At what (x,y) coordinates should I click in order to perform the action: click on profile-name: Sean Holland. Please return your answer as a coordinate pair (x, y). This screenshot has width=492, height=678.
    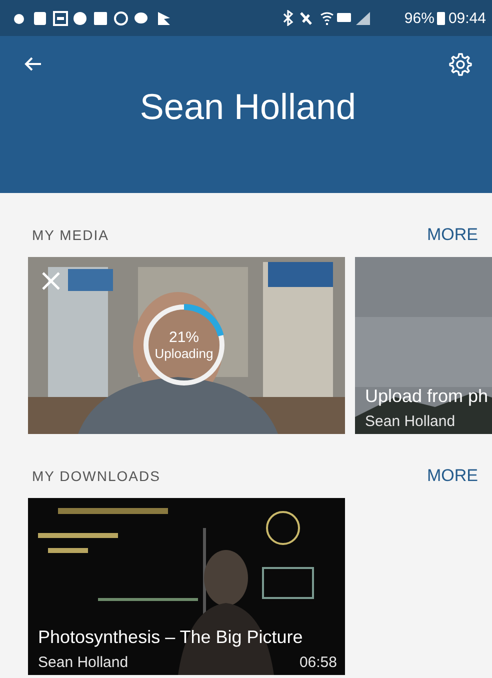
    Looking at the image, I should click on (248, 107).